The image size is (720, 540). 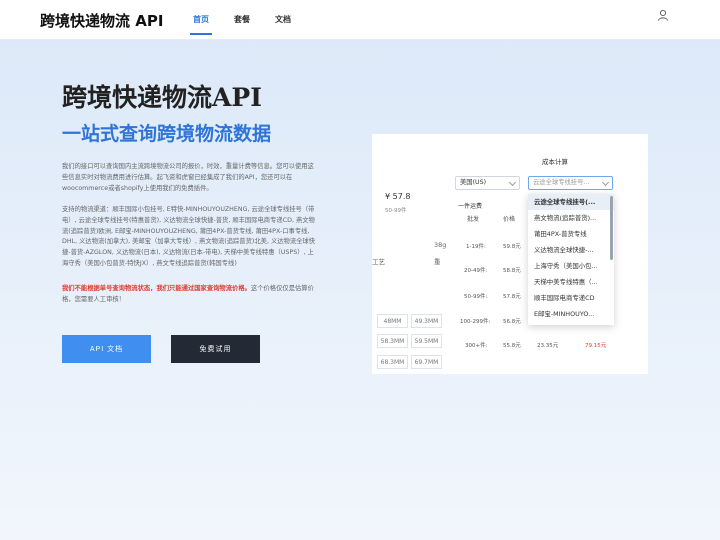 What do you see at coordinates (156, 288) in the screenshot?
I see `warning-text: 我们不能根据单号查询物流状态，我们只能通过国家查询物流价格。` at bounding box center [156, 288].